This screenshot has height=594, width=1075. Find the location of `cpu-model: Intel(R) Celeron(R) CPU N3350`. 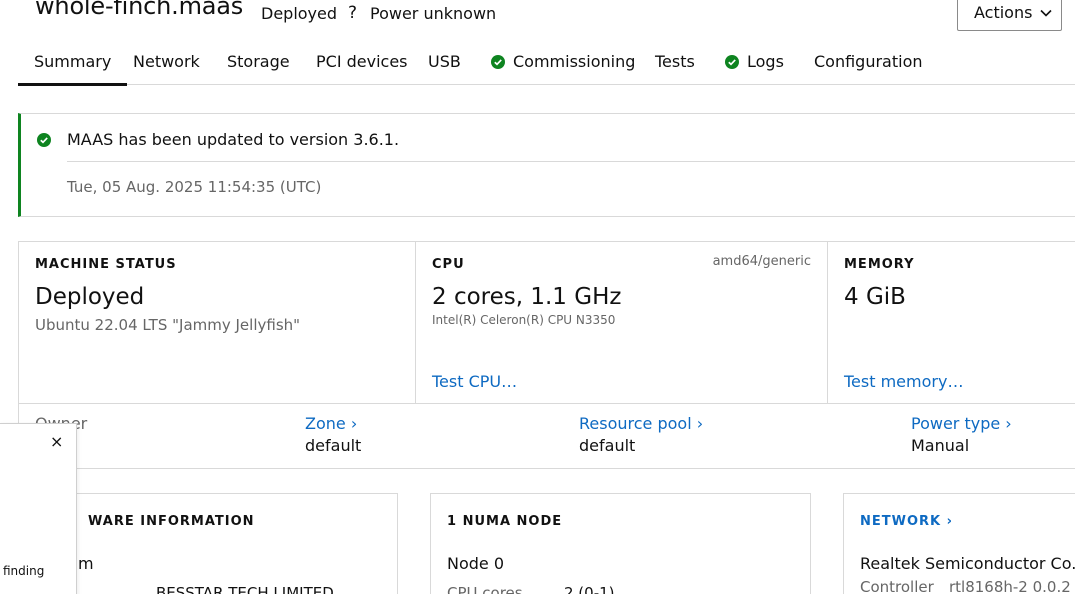

cpu-model: Intel(R) Celeron(R) CPU N3350 is located at coordinates (524, 320).